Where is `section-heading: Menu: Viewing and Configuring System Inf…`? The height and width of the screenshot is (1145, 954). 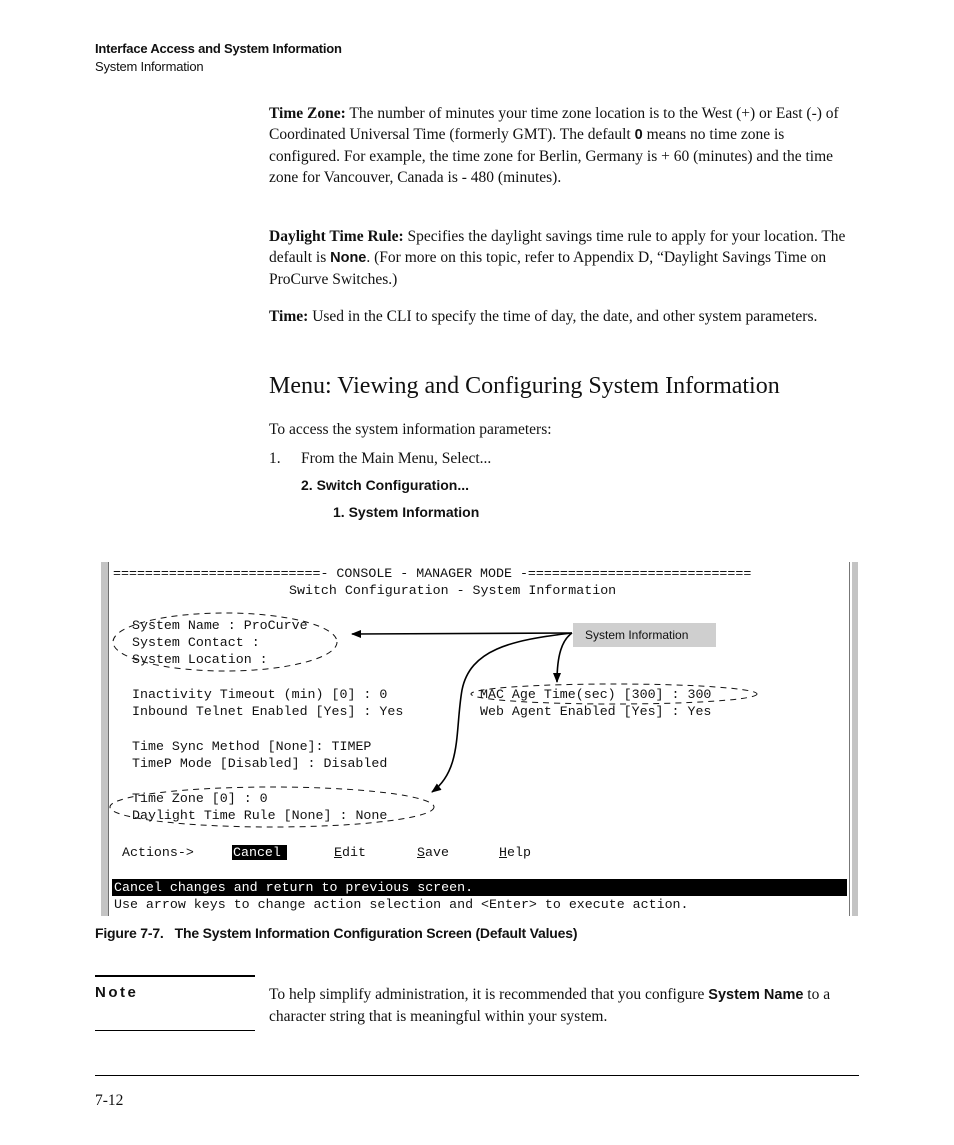
section-heading: Menu: Viewing and Configuring System Inf… is located at coordinates (524, 386).